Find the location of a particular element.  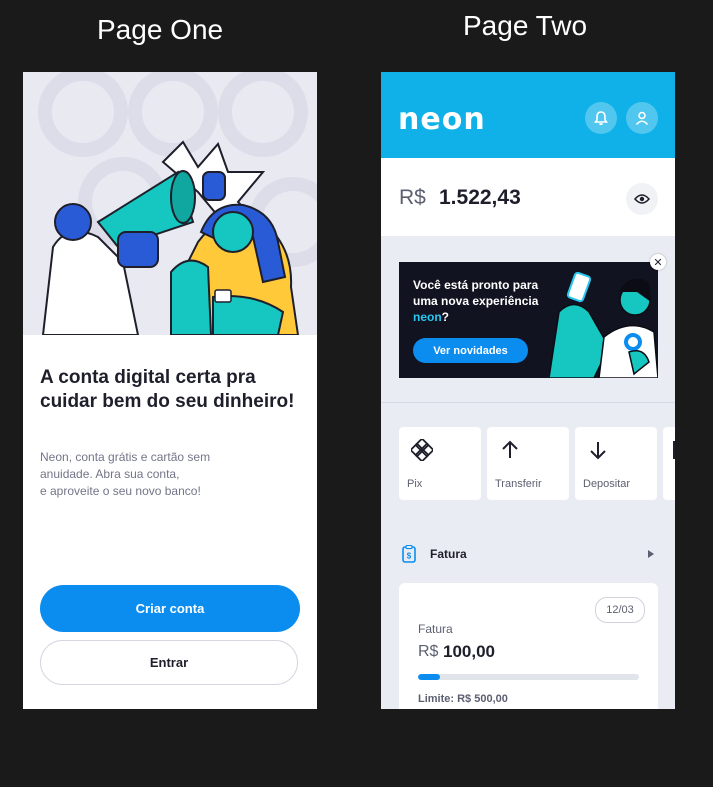

arrow-up-icon is located at coordinates (510, 449).